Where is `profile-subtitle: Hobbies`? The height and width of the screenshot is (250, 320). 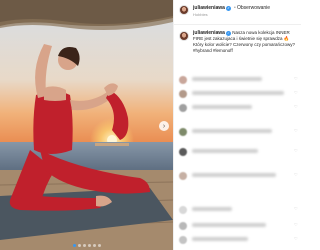
profile-subtitle: Hobbies is located at coordinates (200, 14).